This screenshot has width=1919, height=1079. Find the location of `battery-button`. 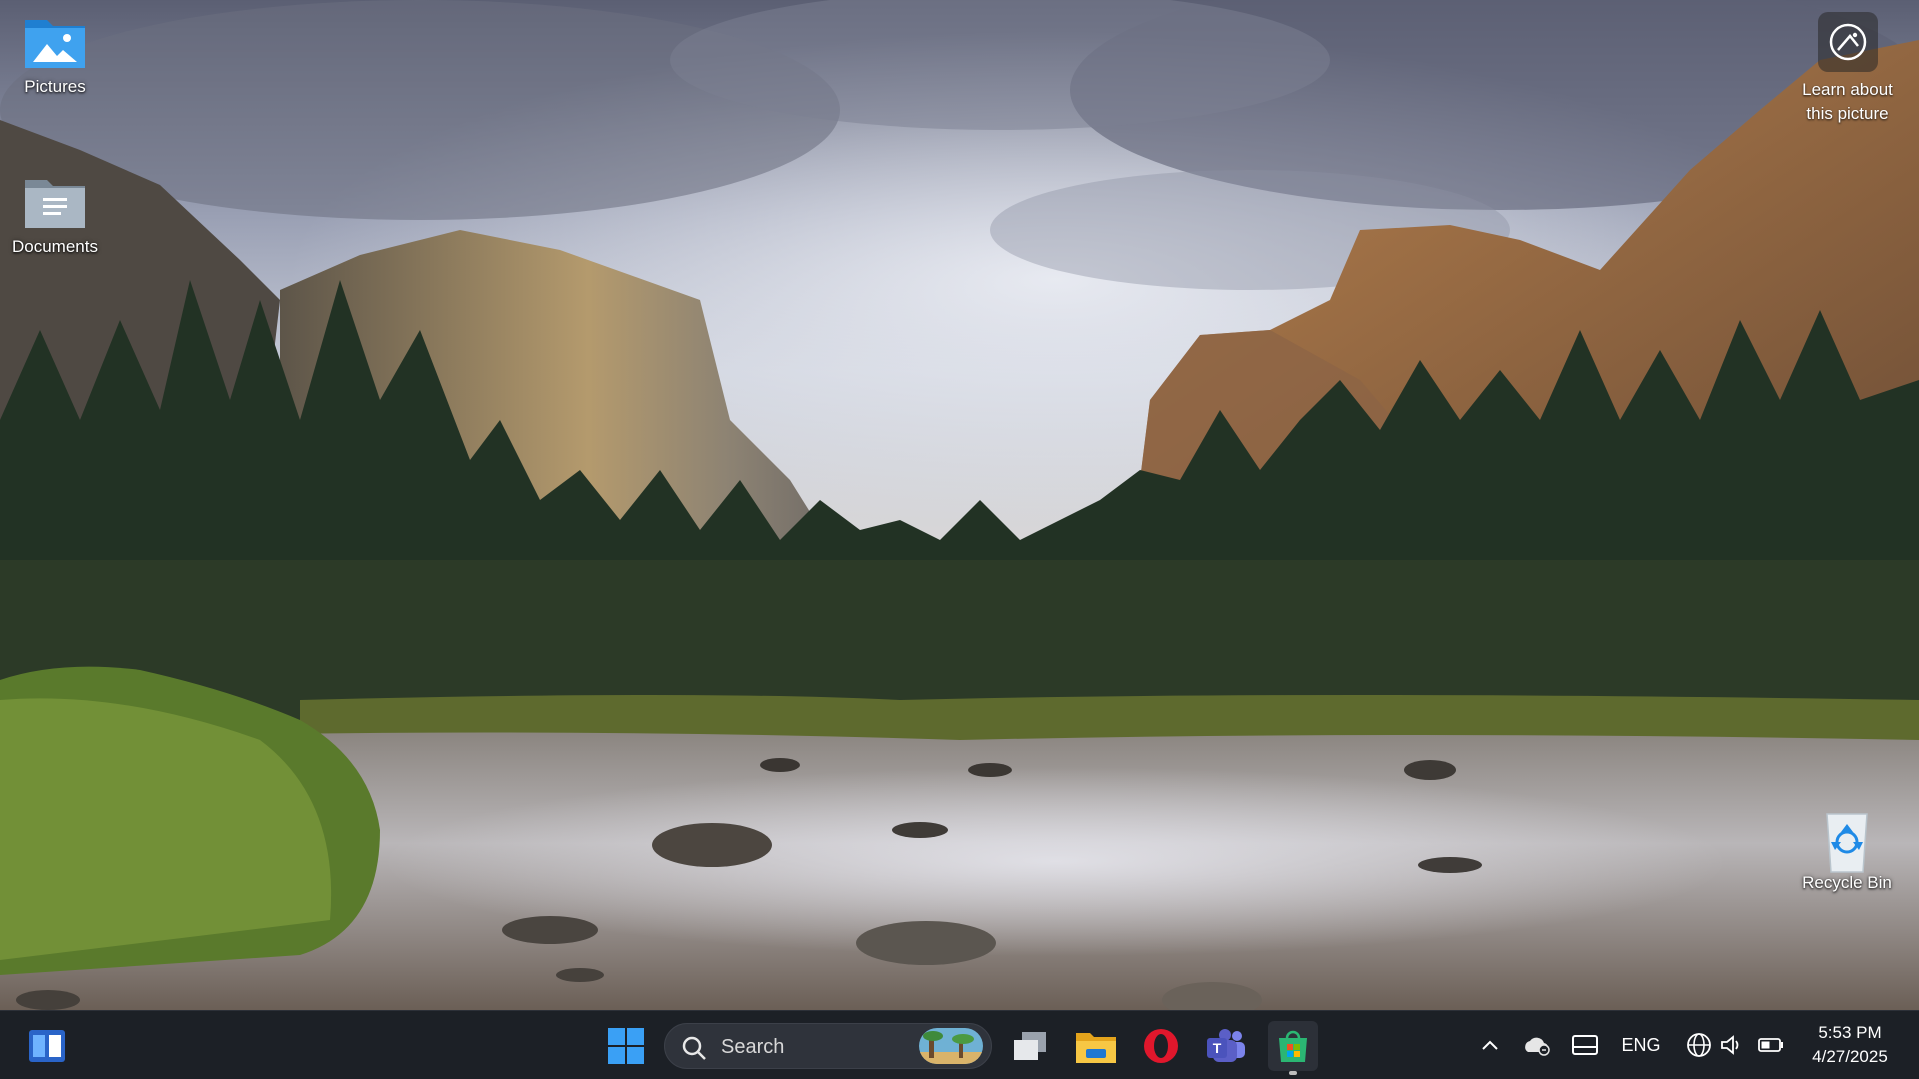

battery-button is located at coordinates (1771, 1045).